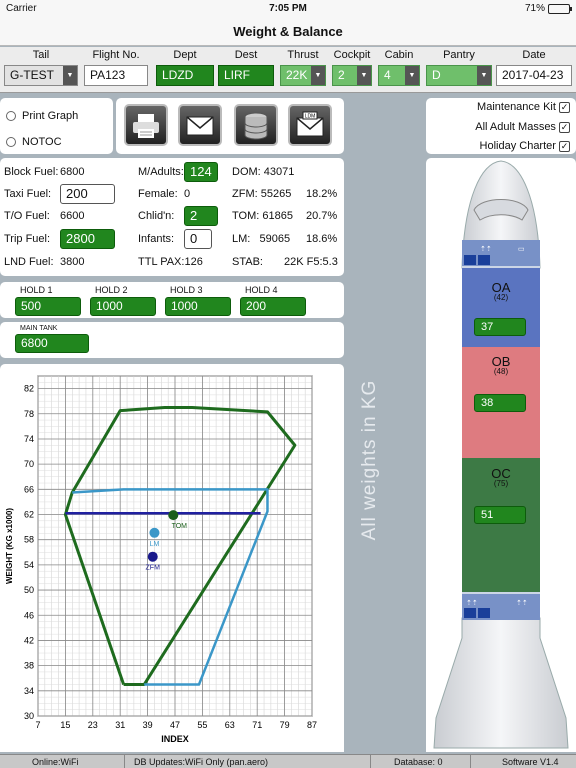 This screenshot has width=576, height=768. I want to click on hold-3-input: 1000, so click(198, 306).